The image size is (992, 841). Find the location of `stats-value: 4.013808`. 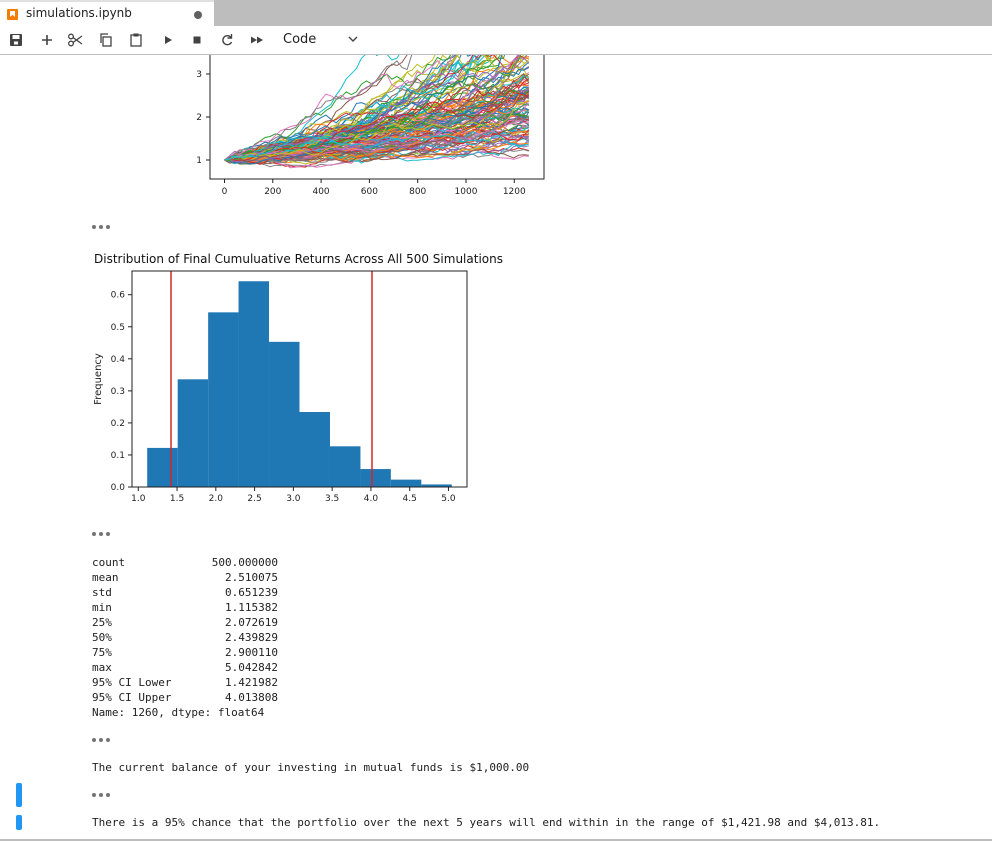

stats-value: 4.013808 is located at coordinates (251, 697).